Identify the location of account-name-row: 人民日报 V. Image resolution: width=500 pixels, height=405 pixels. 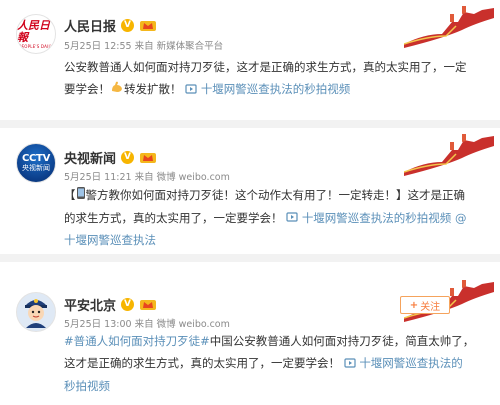
(110, 25).